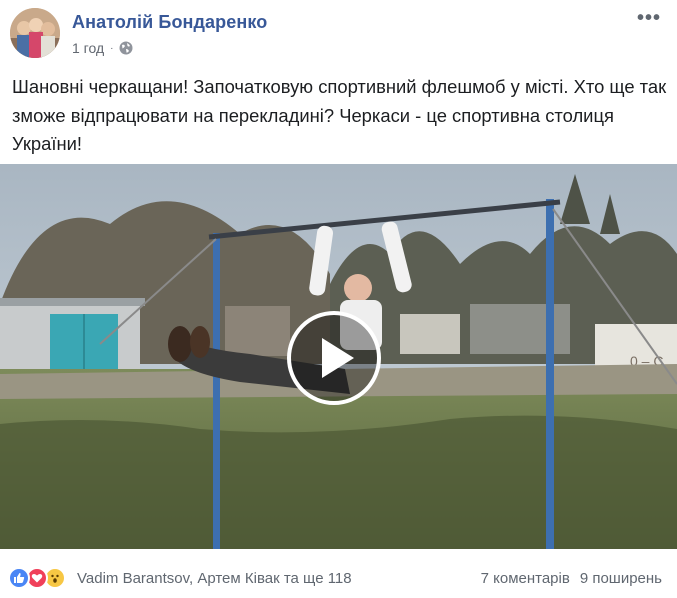 Image resolution: width=677 pixels, height=598 pixels. I want to click on engagement-counts: 7 коментарів 9 поширень, so click(571, 578).